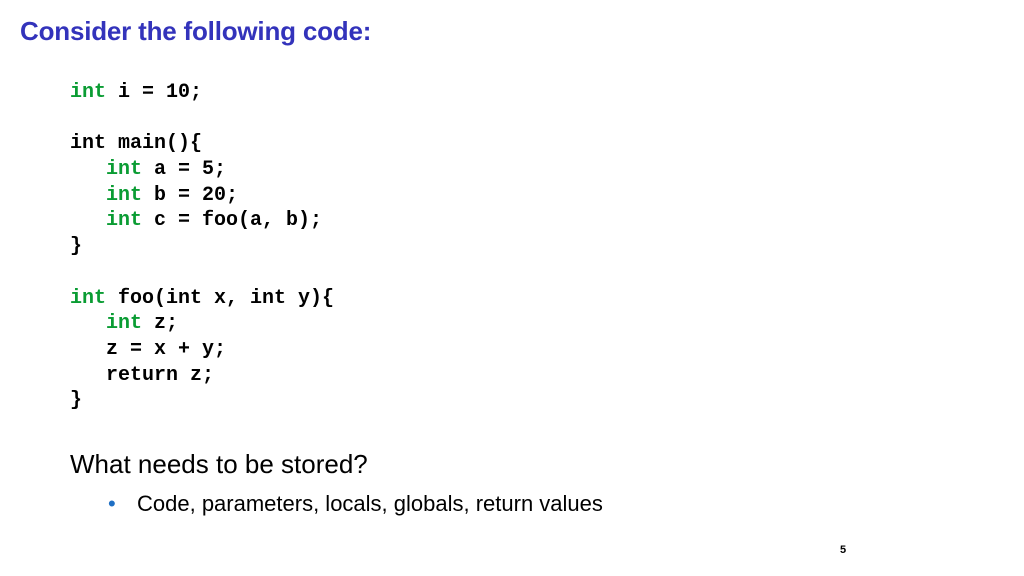 The height and width of the screenshot is (576, 1024). I want to click on code-line: return z;, so click(202, 376).